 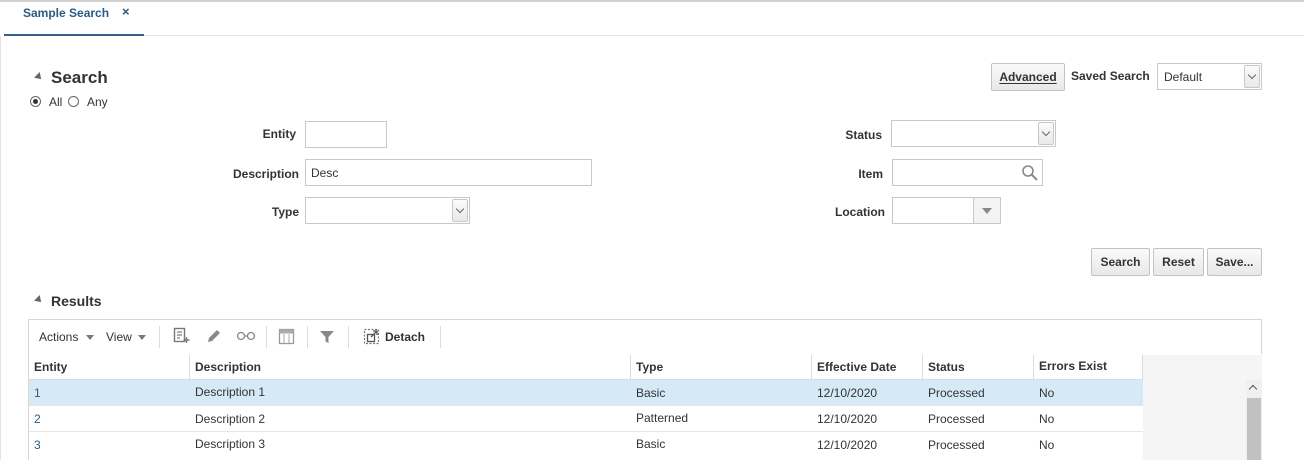 What do you see at coordinates (1110, 76) in the screenshot?
I see `saved-search-label: Saved Search` at bounding box center [1110, 76].